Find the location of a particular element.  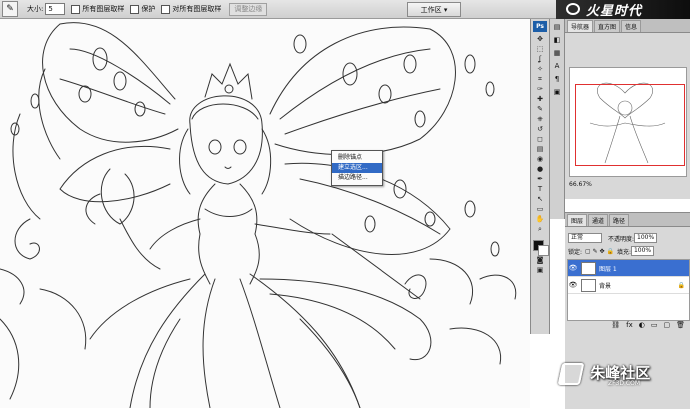

screen-mode-icon: ▣ is located at coordinates (540, 270).